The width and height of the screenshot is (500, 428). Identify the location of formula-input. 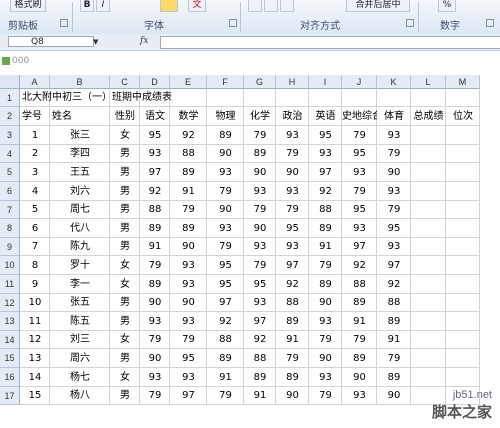
(330, 42).